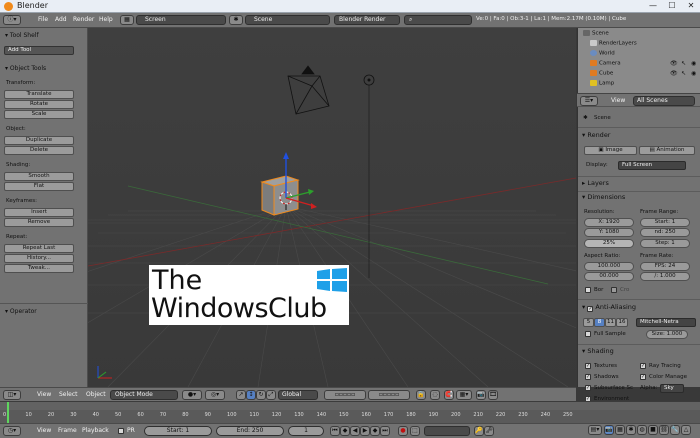 The height and width of the screenshot is (438, 700). Describe the element at coordinates (215, 395) in the screenshot. I see `pivot-point-icon: ◎▾` at that location.